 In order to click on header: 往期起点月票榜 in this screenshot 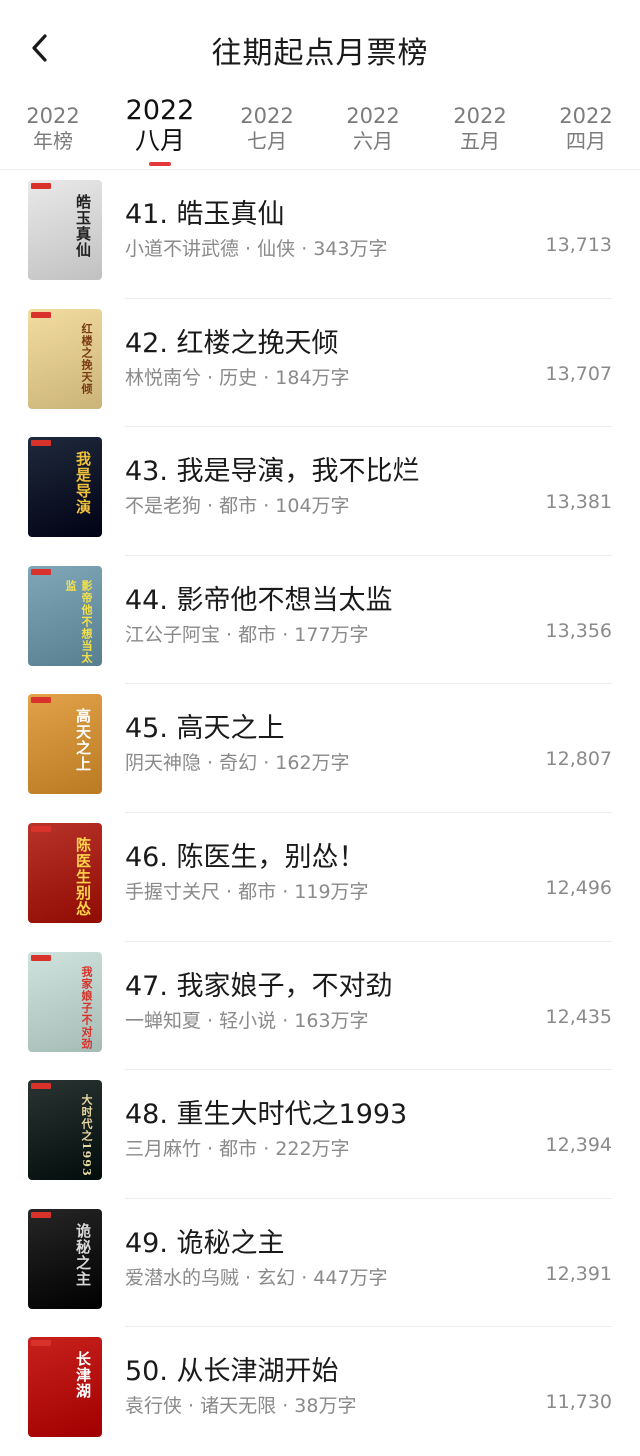, I will do `click(320, 46)`.